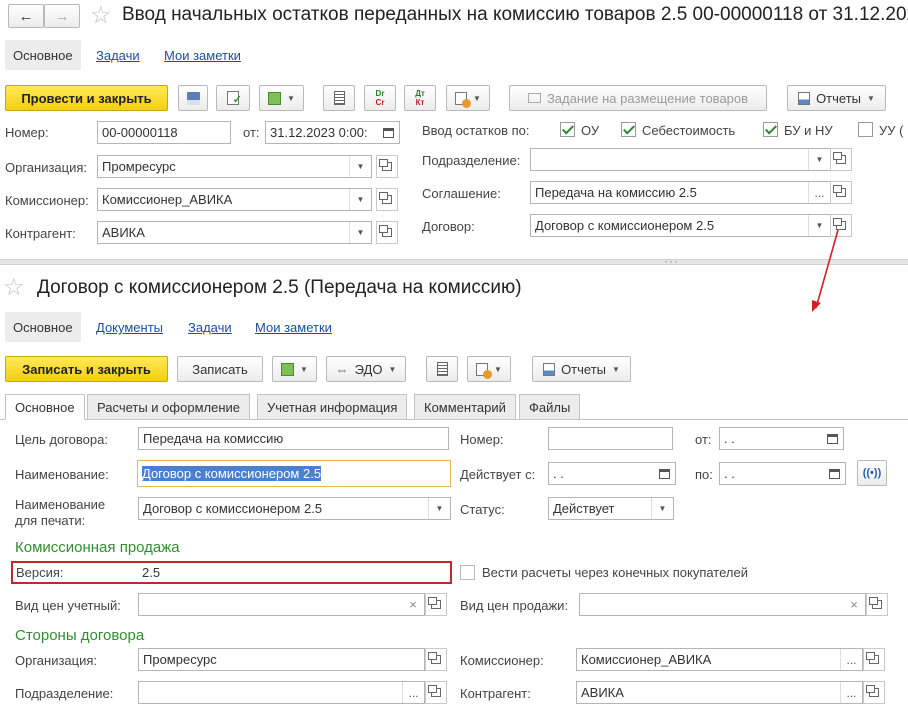 This screenshot has height=707, width=908. What do you see at coordinates (638, 98) in the screenshot?
I see `task-placement-button: Задание на размещение товаров` at bounding box center [638, 98].